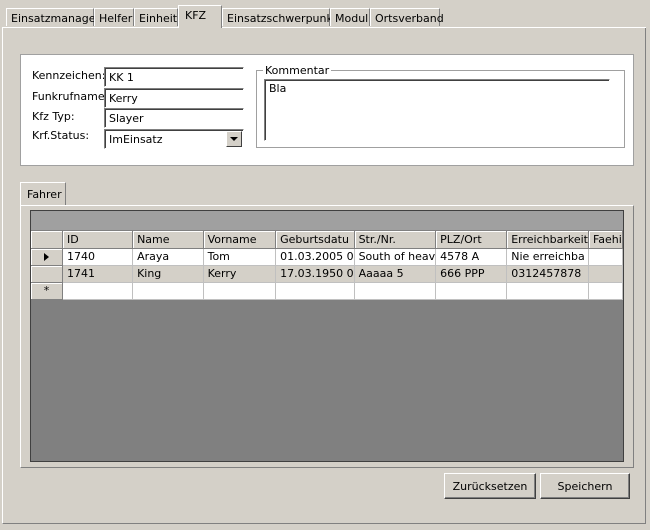 This screenshot has height=530, width=650. Describe the element at coordinates (47, 257) in the screenshot. I see `current-row-arrow-icon` at that location.